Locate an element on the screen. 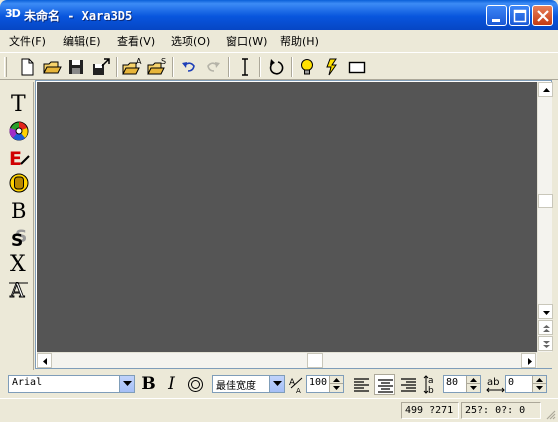 The height and width of the screenshot is (422, 558). bold-style-tool: B is located at coordinates (19, 210).